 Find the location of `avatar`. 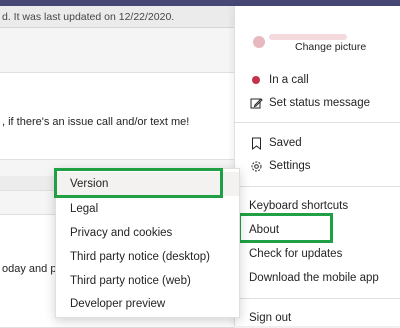

avatar is located at coordinates (259, 42).